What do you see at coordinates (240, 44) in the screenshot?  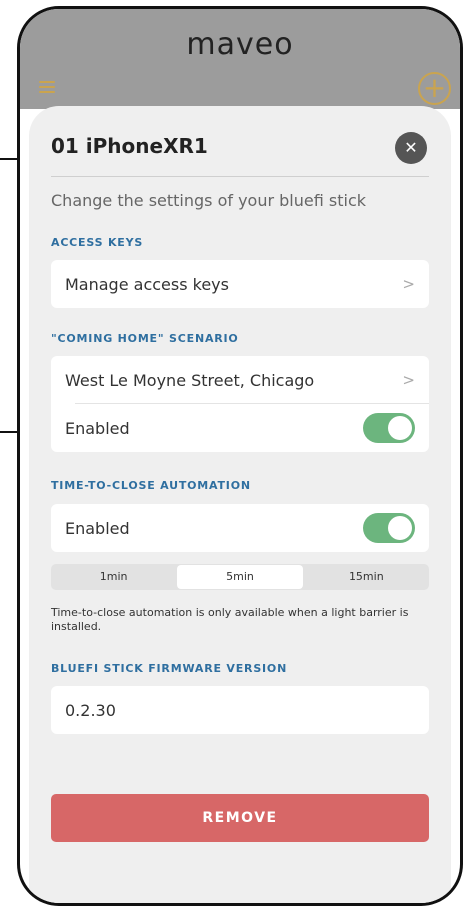 I see `app-logo: maveo` at bounding box center [240, 44].